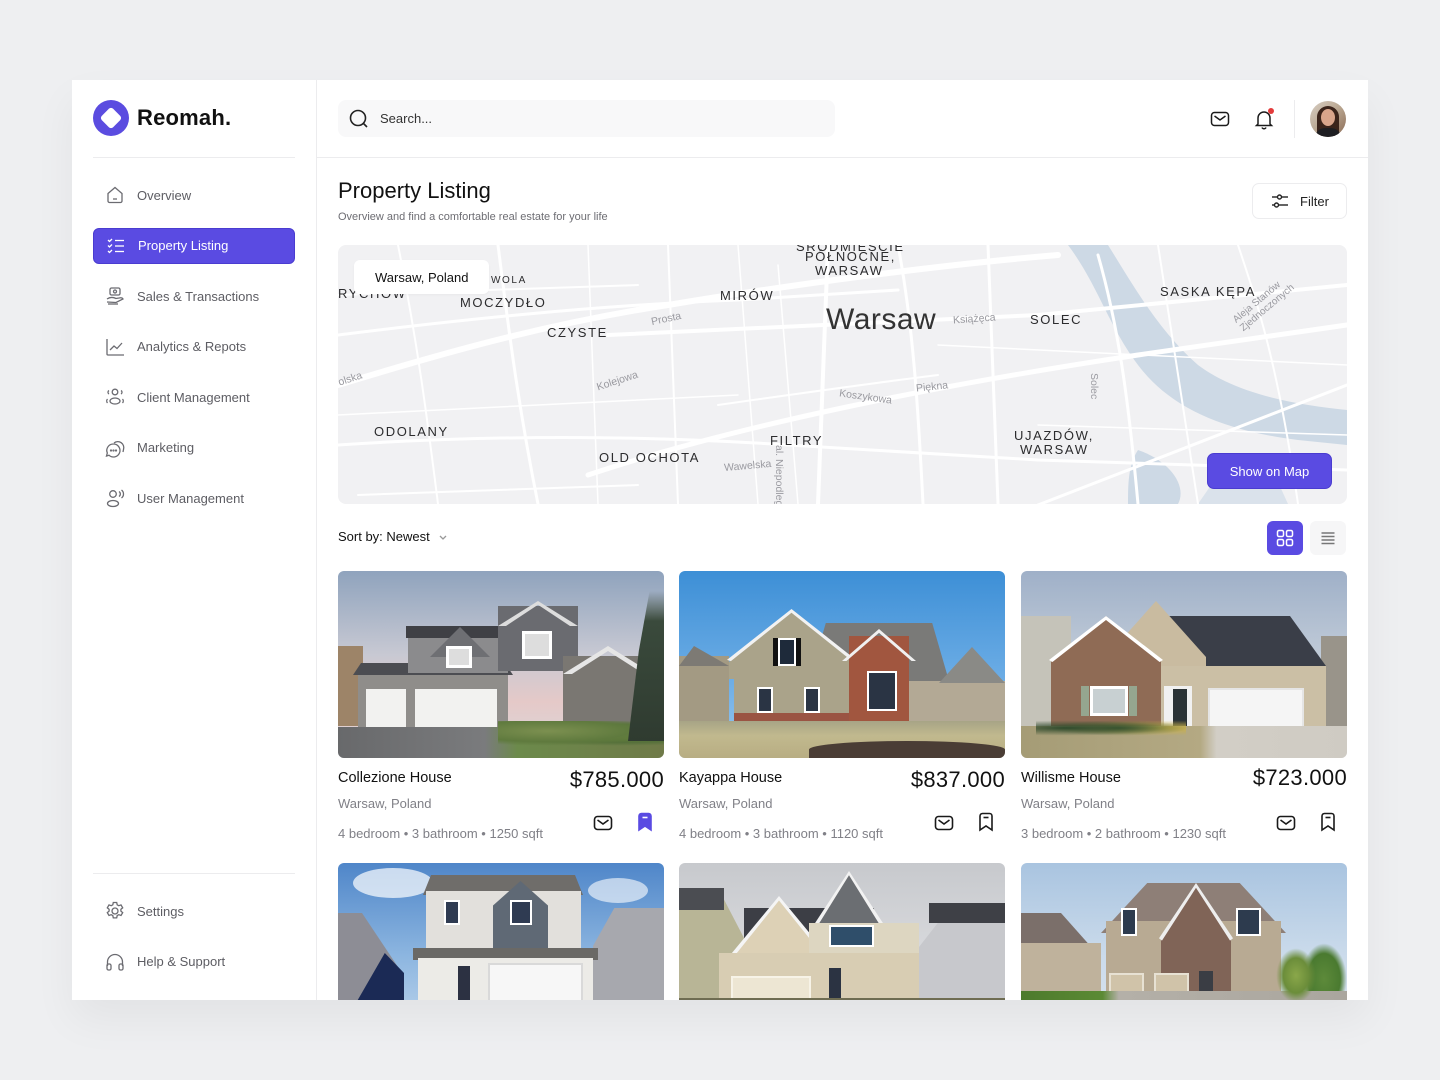 This screenshot has height=1080, width=1440. I want to click on map-label: ODOLANY, so click(411, 431).